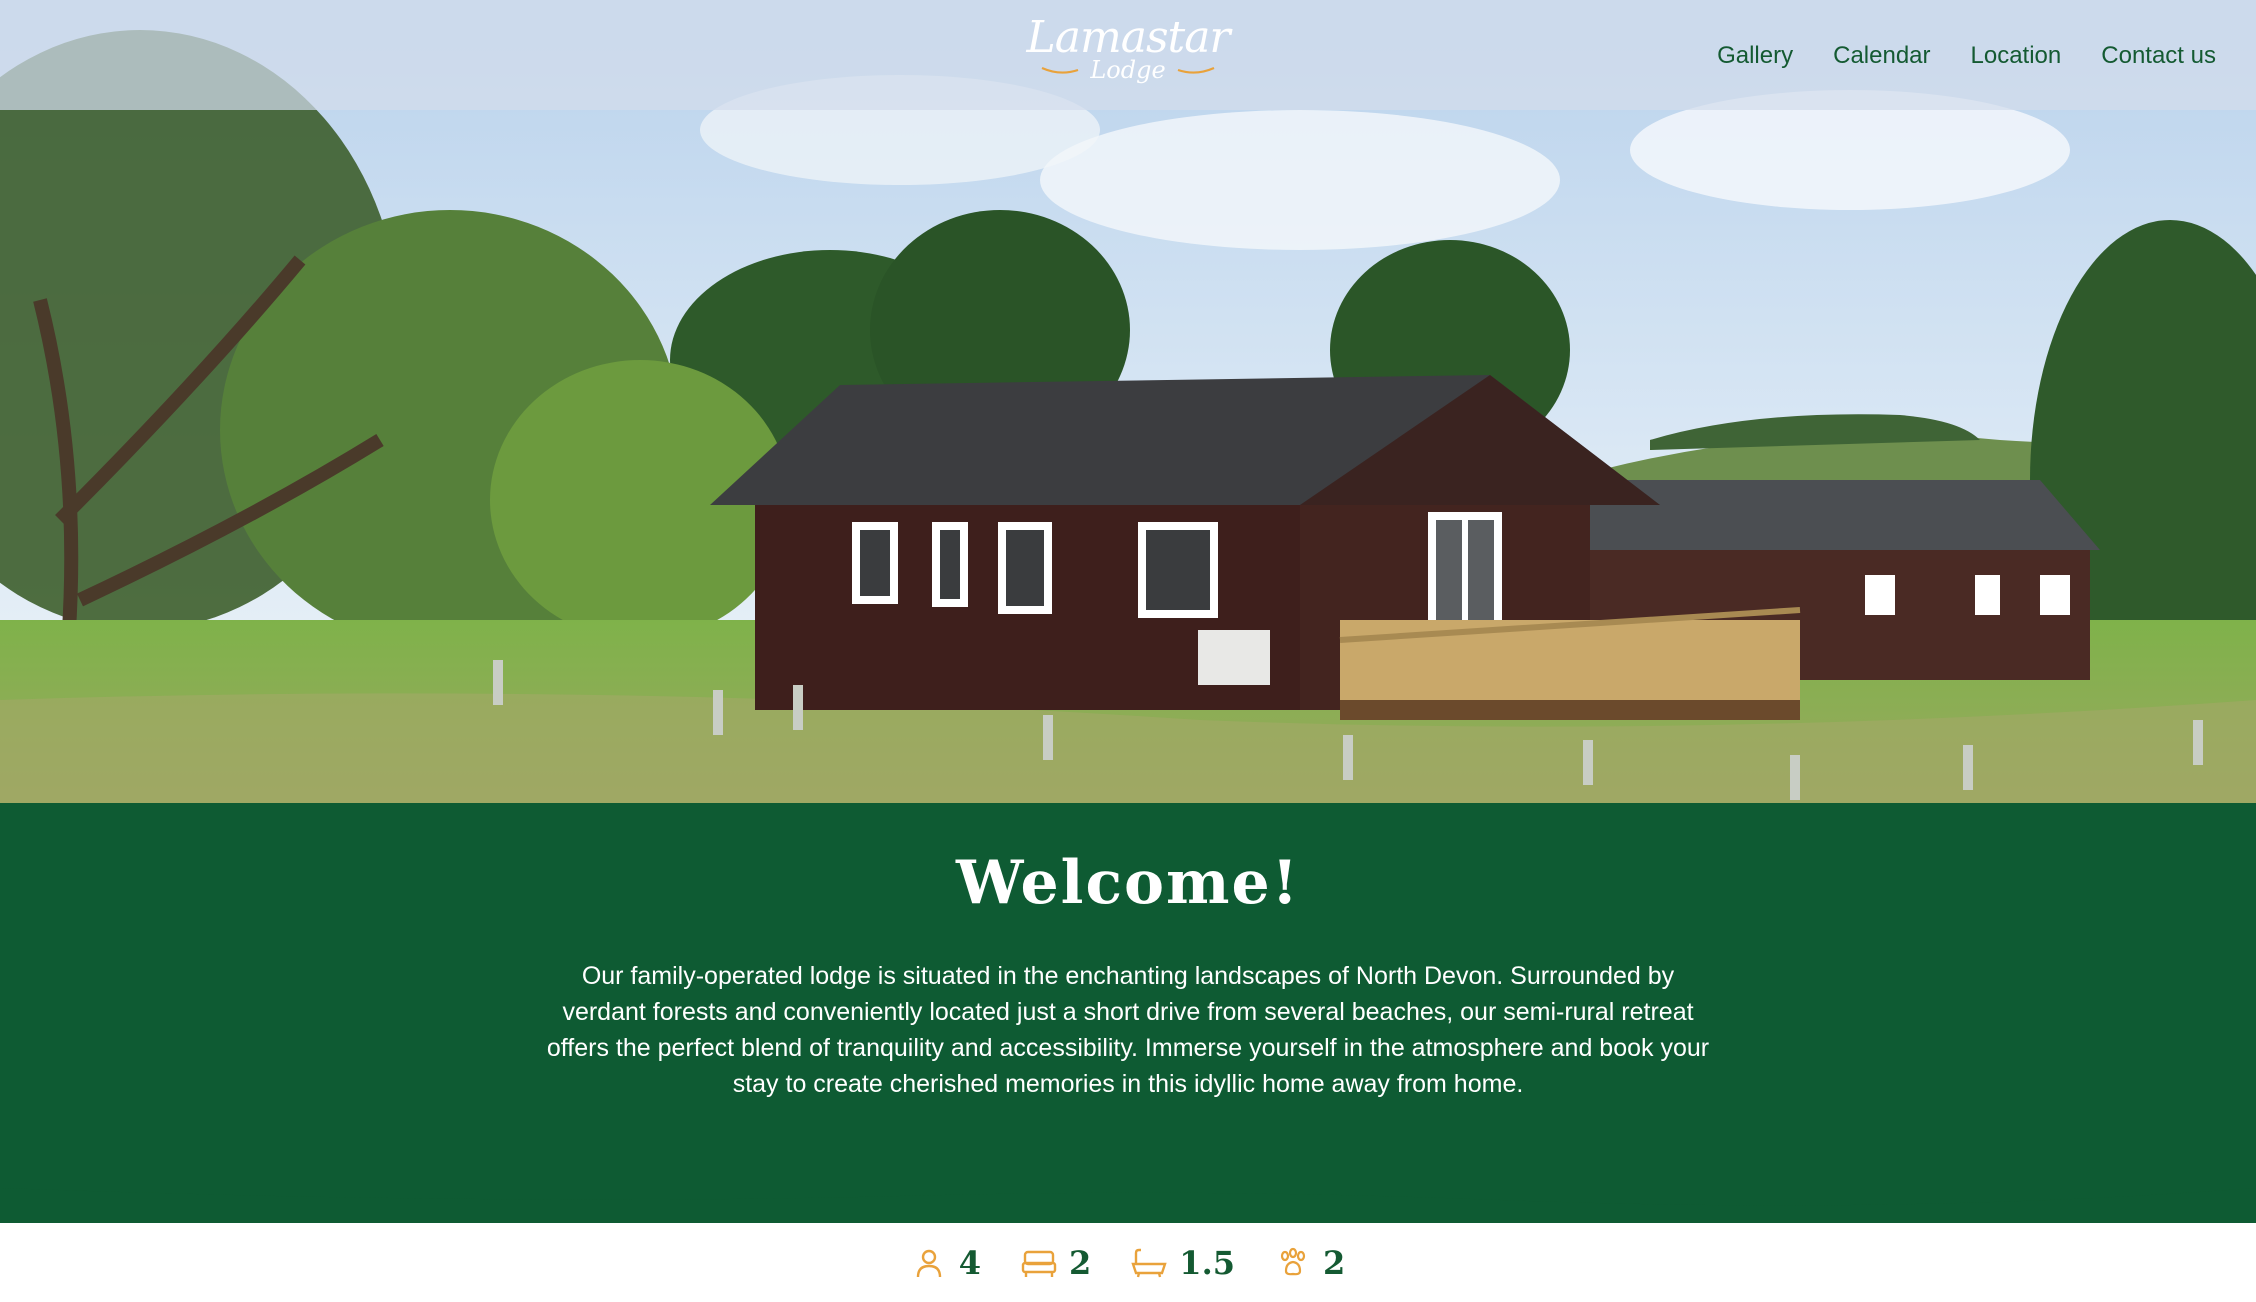 The image size is (2256, 1302). I want to click on bedrooms-icon, so click(1039, 1263).